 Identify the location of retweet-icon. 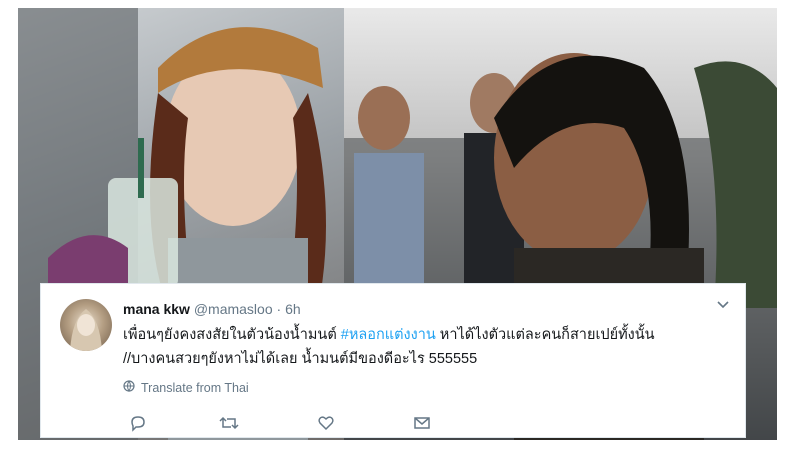
(229, 425).